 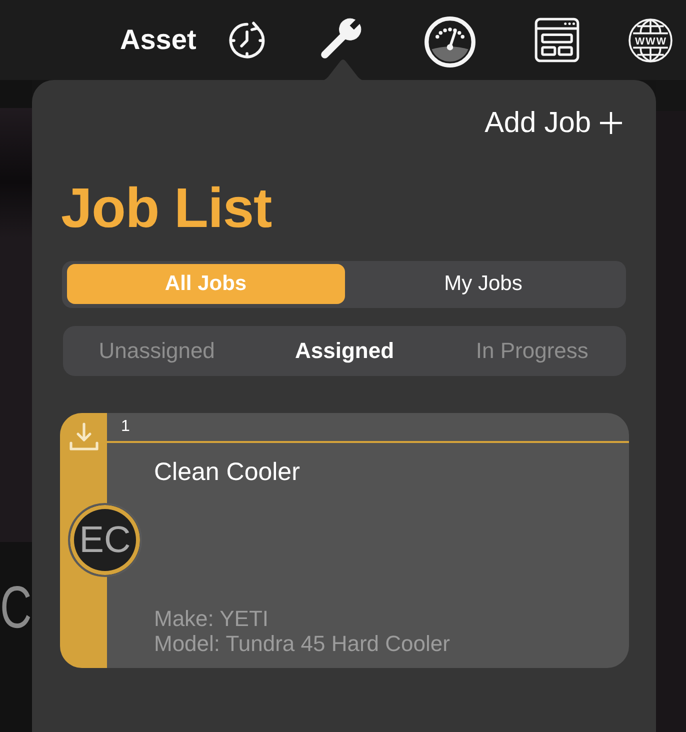 What do you see at coordinates (227, 472) in the screenshot?
I see `job-title: Clean Cooler` at bounding box center [227, 472].